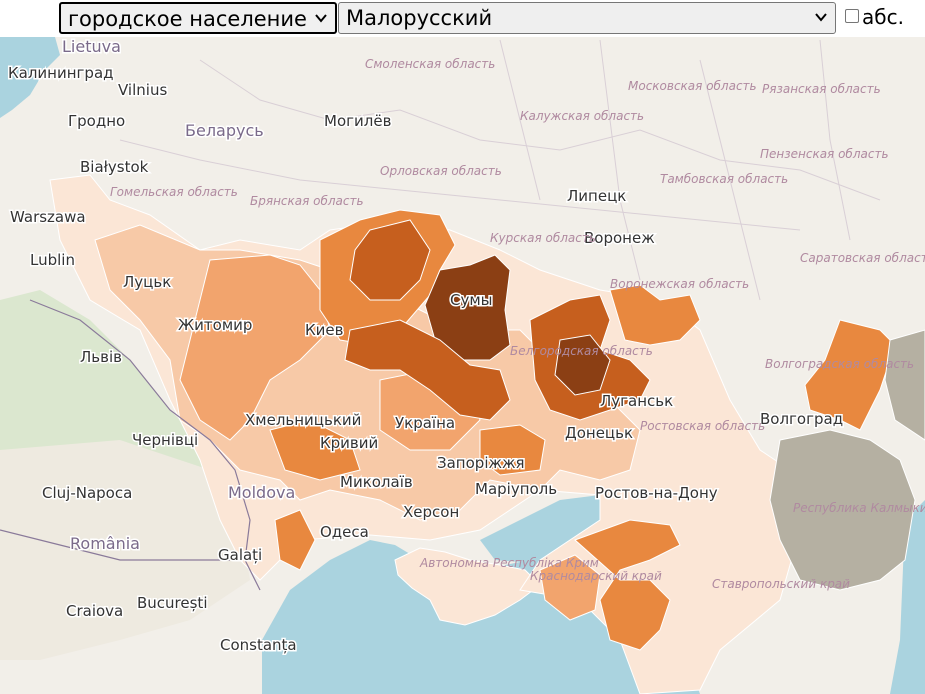 The image size is (925, 694). What do you see at coordinates (441, 171) in the screenshot?
I see `region-label: Орловская область` at bounding box center [441, 171].